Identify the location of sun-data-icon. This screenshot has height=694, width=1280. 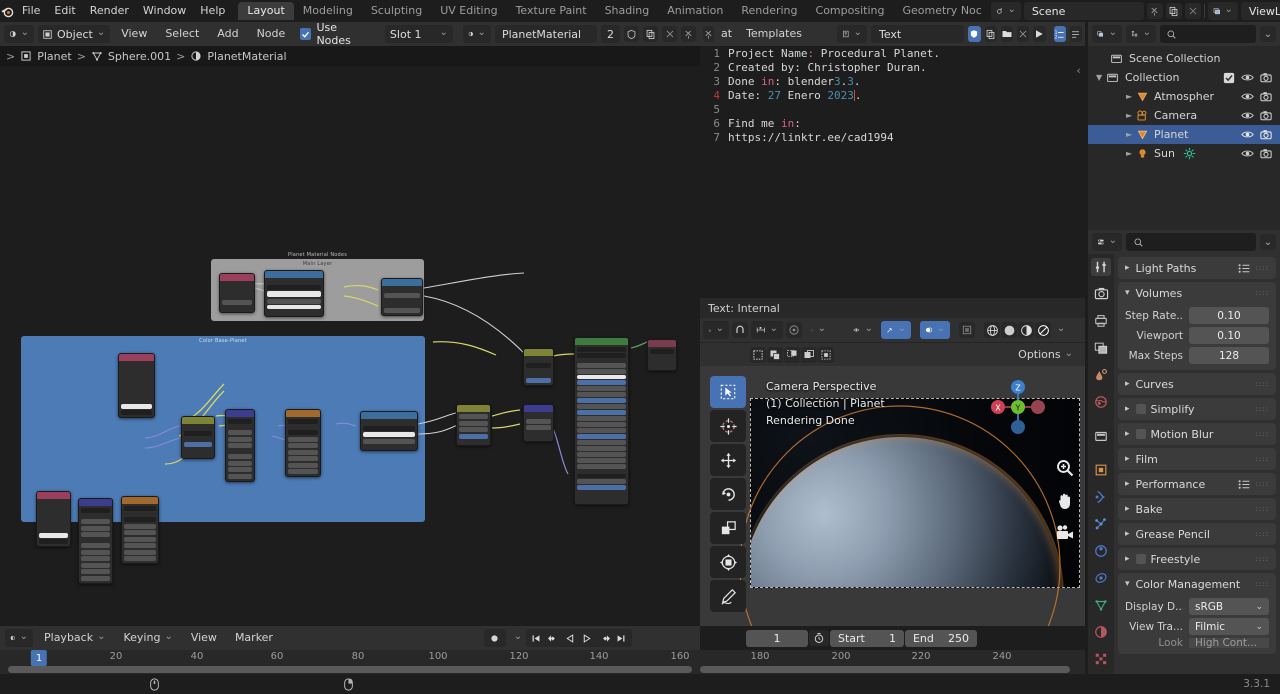
(1189, 153).